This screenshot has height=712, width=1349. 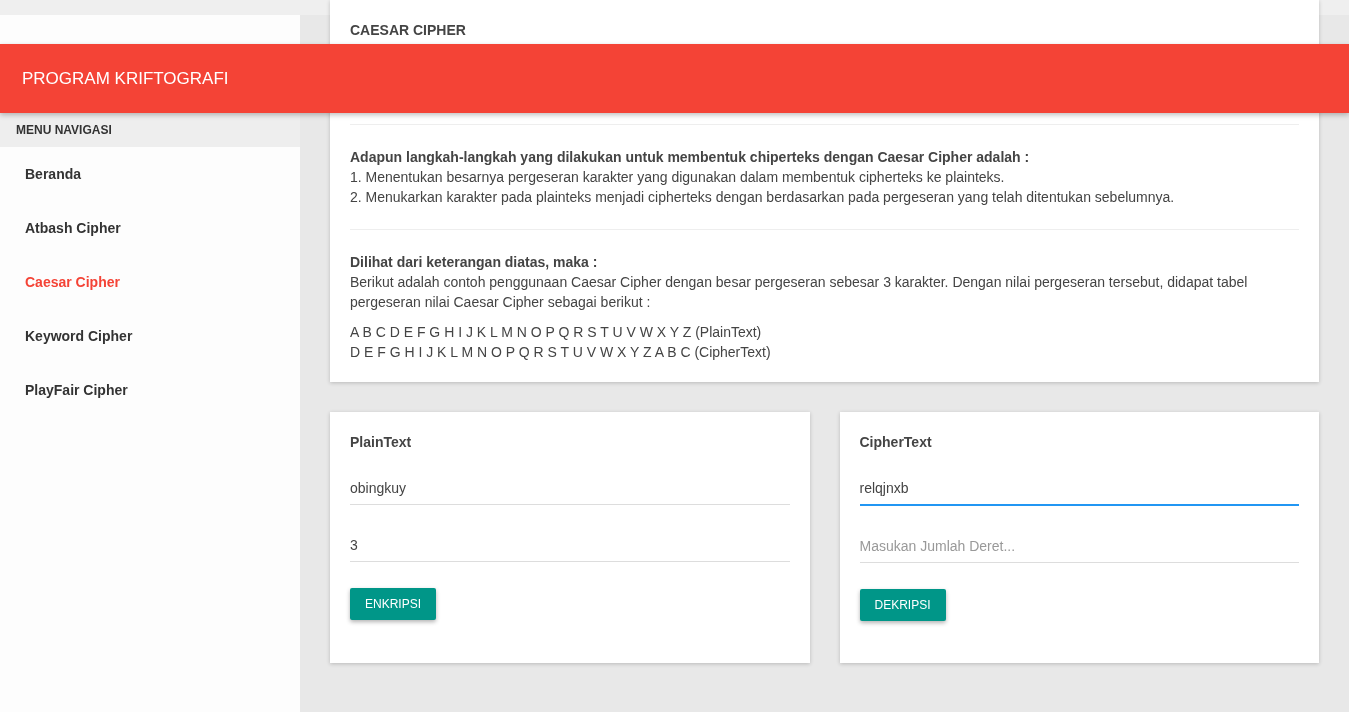 What do you see at coordinates (150, 336) in the screenshot?
I see `nav-item: Keyword Cipher` at bounding box center [150, 336].